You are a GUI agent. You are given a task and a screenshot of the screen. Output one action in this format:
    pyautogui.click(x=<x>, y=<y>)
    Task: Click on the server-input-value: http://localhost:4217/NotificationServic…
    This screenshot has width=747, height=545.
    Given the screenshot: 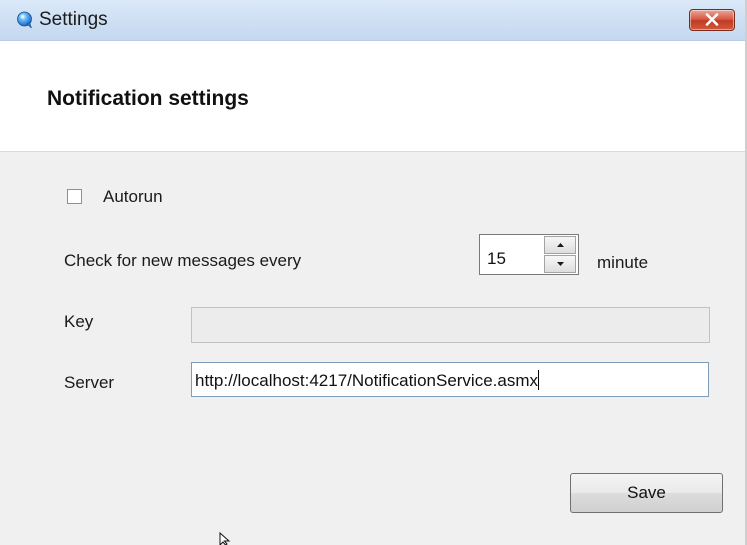 What is the action you would take?
    pyautogui.click(x=367, y=380)
    